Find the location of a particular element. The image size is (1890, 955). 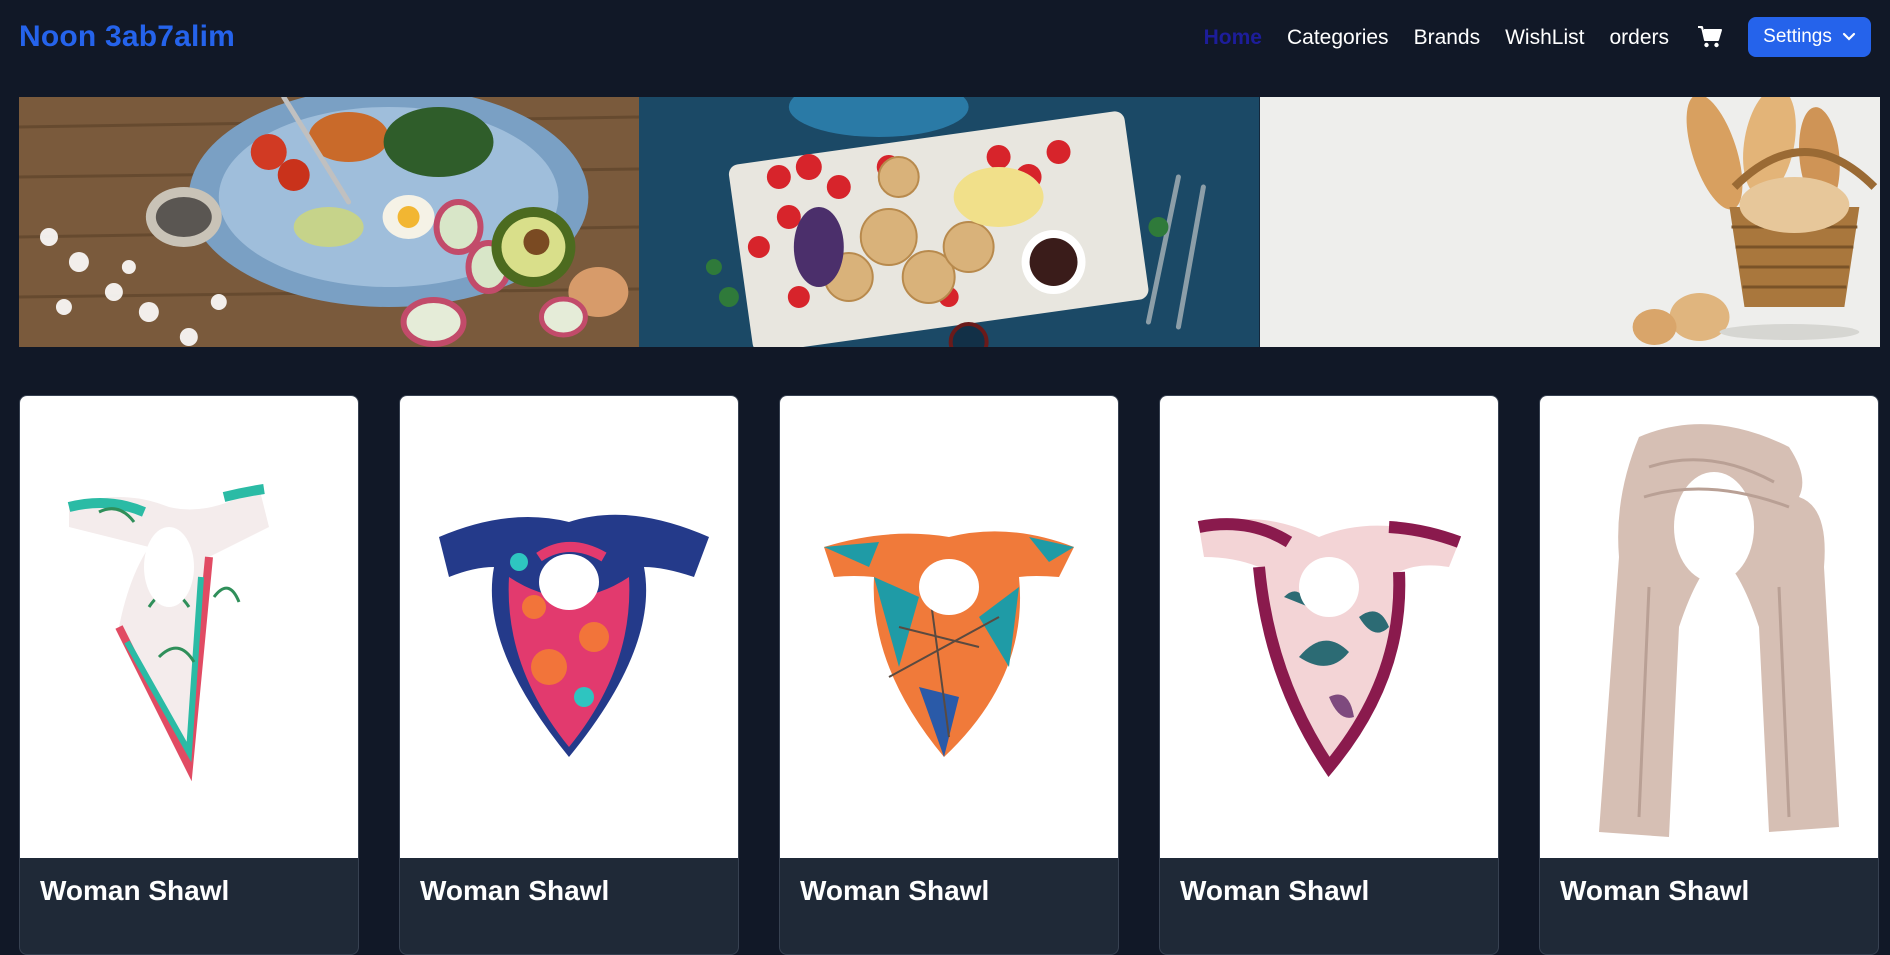

product-image-beige-long-scarf is located at coordinates (1709, 627).